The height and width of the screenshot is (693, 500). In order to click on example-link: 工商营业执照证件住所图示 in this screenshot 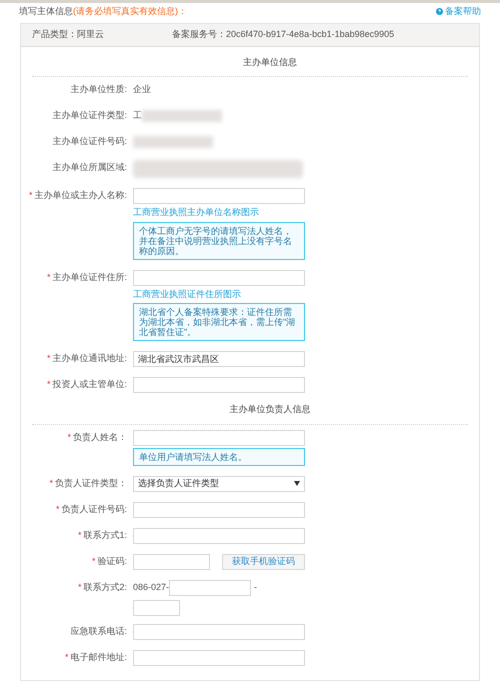, I will do `click(219, 294)`.